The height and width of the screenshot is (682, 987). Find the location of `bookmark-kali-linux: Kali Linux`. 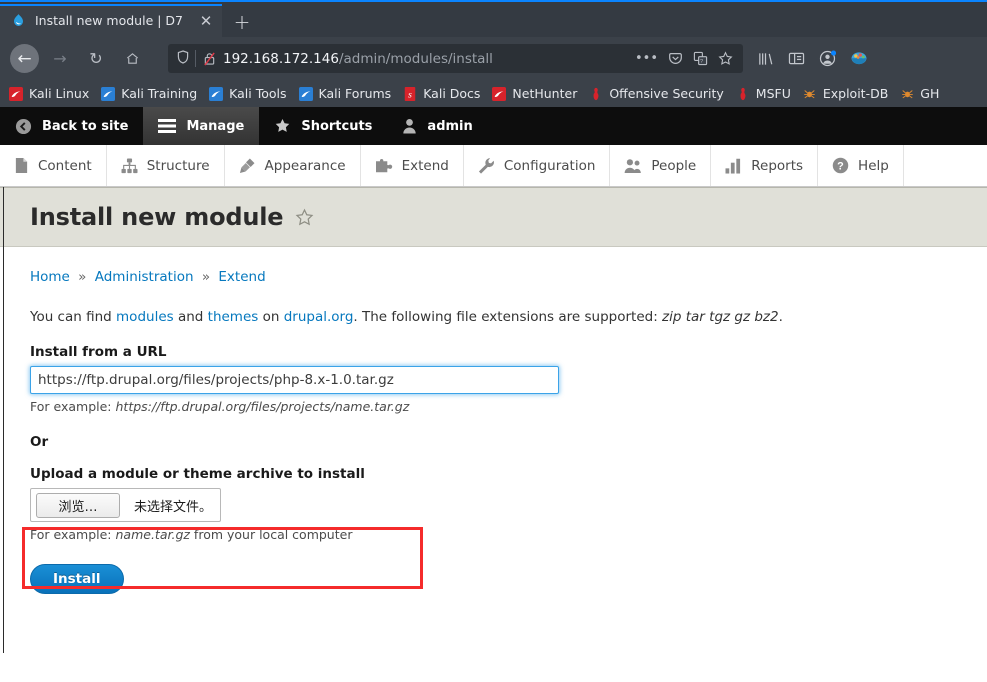

bookmark-kali-linux: Kali Linux is located at coordinates (48, 94).